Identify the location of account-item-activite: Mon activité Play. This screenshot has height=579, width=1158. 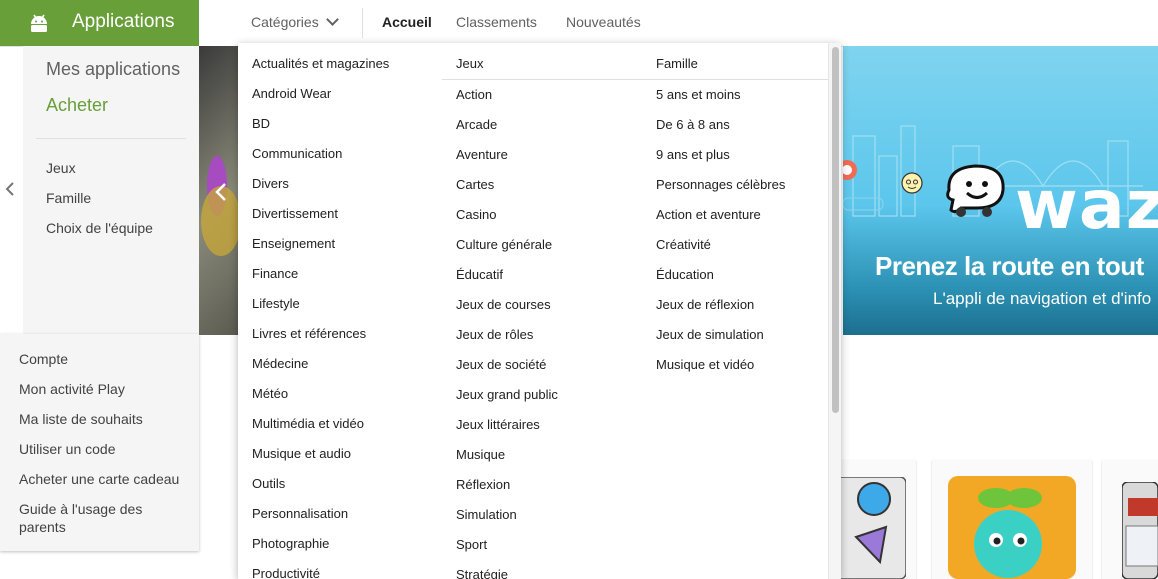
(104, 389).